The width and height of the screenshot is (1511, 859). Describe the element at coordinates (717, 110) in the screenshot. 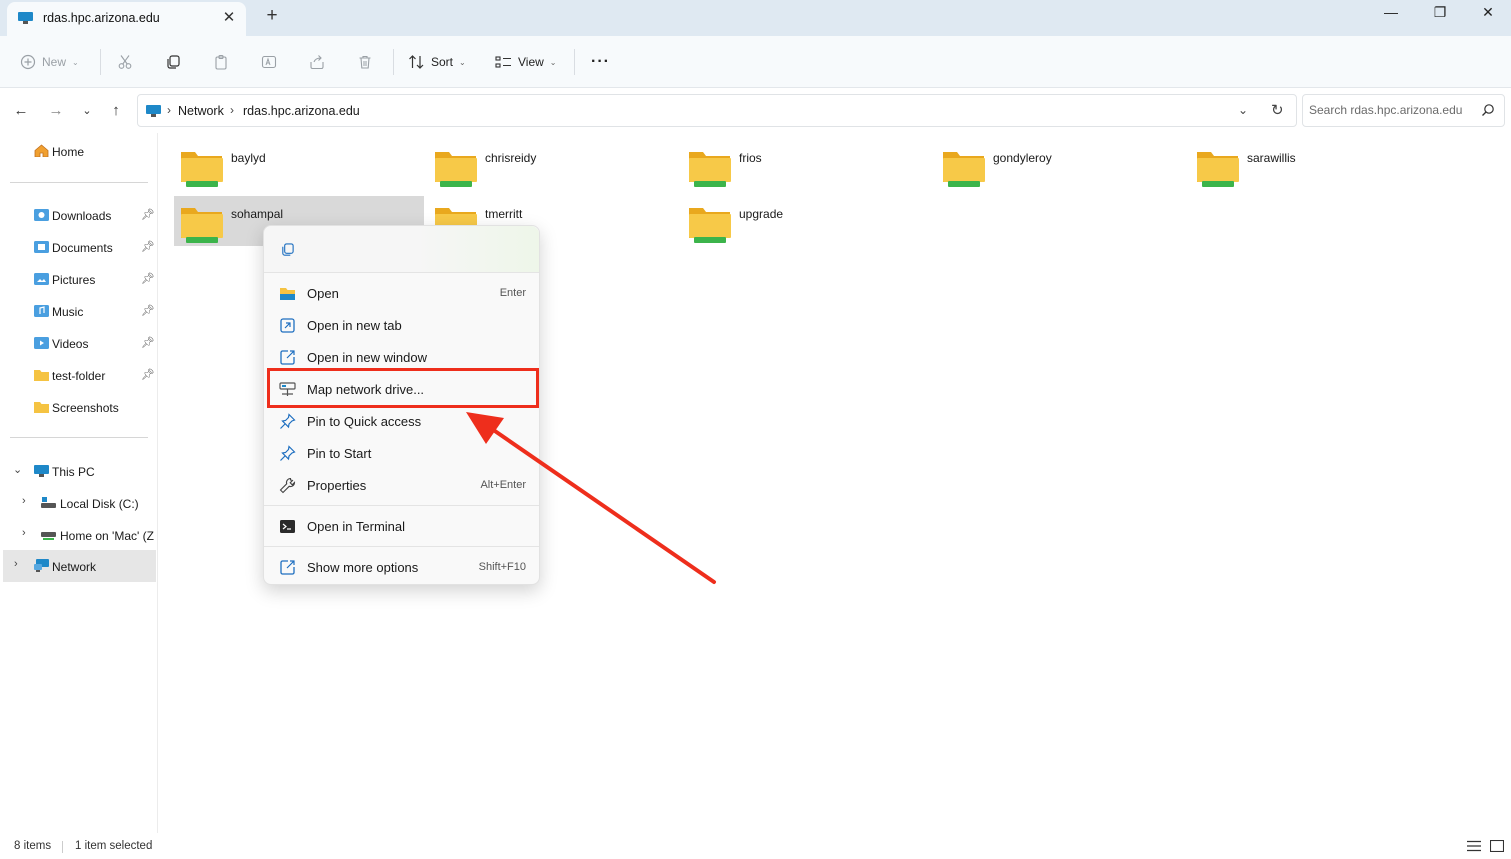

I see `address-bar: › Network › rdas.hpc.arizona.edu ⌄ ↻` at that location.